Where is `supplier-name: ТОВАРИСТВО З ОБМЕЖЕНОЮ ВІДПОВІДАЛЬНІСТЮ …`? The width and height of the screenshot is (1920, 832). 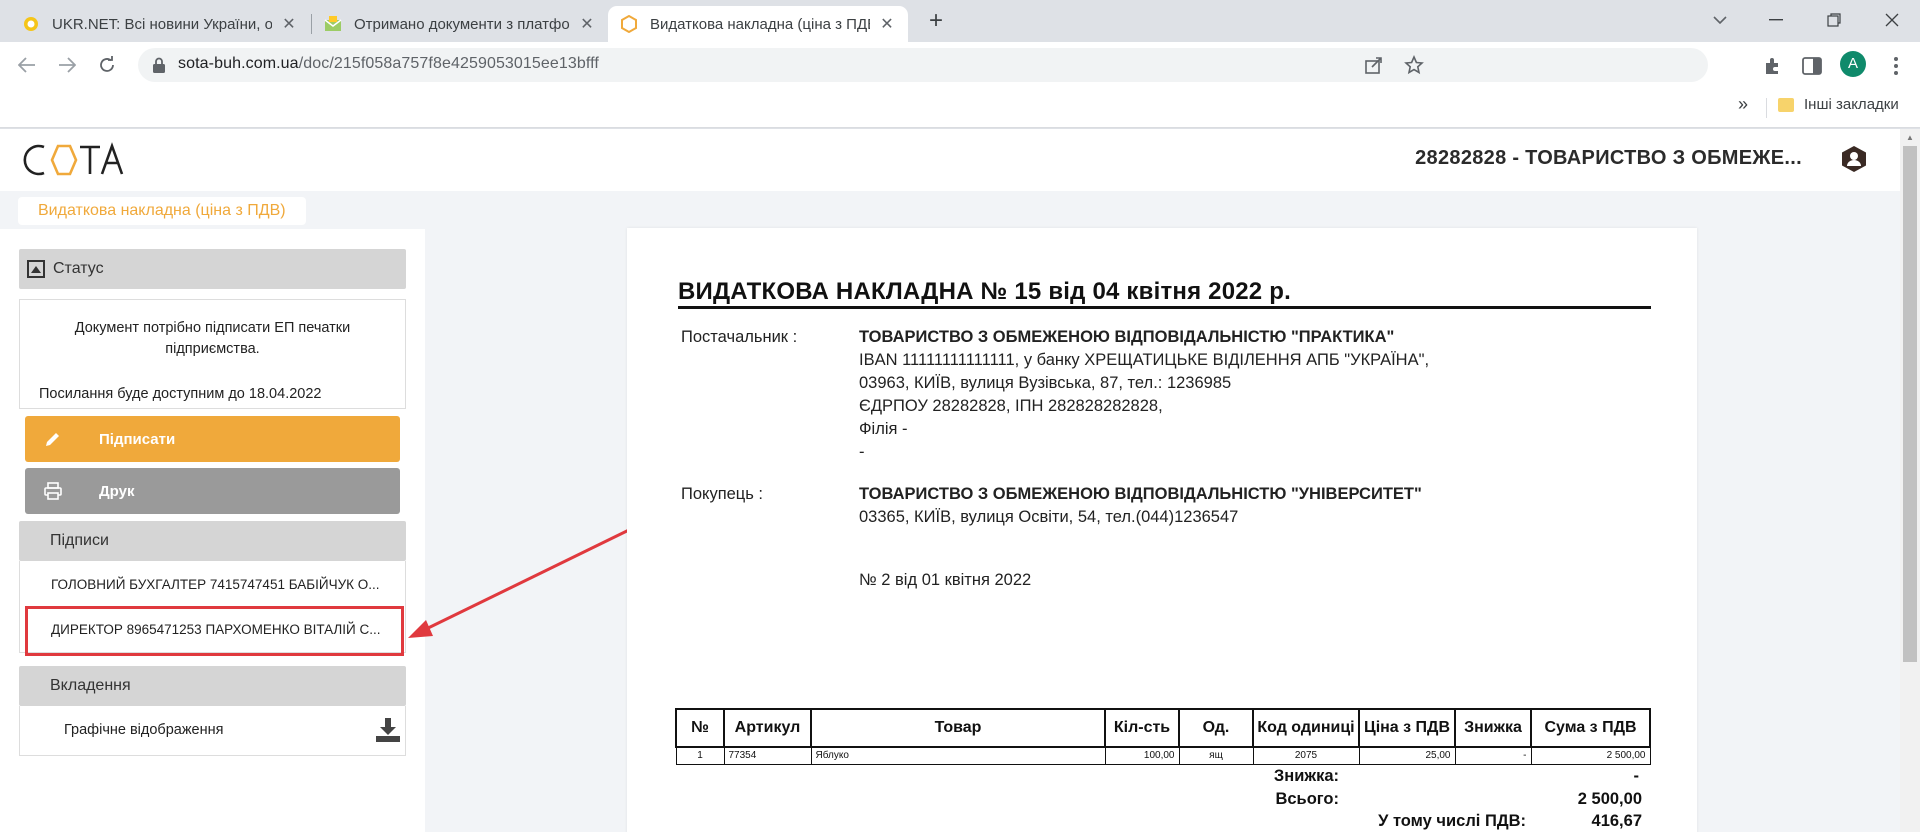 supplier-name: ТОВАРИСТВО З ОБМЕЖЕНОЮ ВІДПОВІДАЛЬНІСТЮ … is located at coordinates (1127, 337).